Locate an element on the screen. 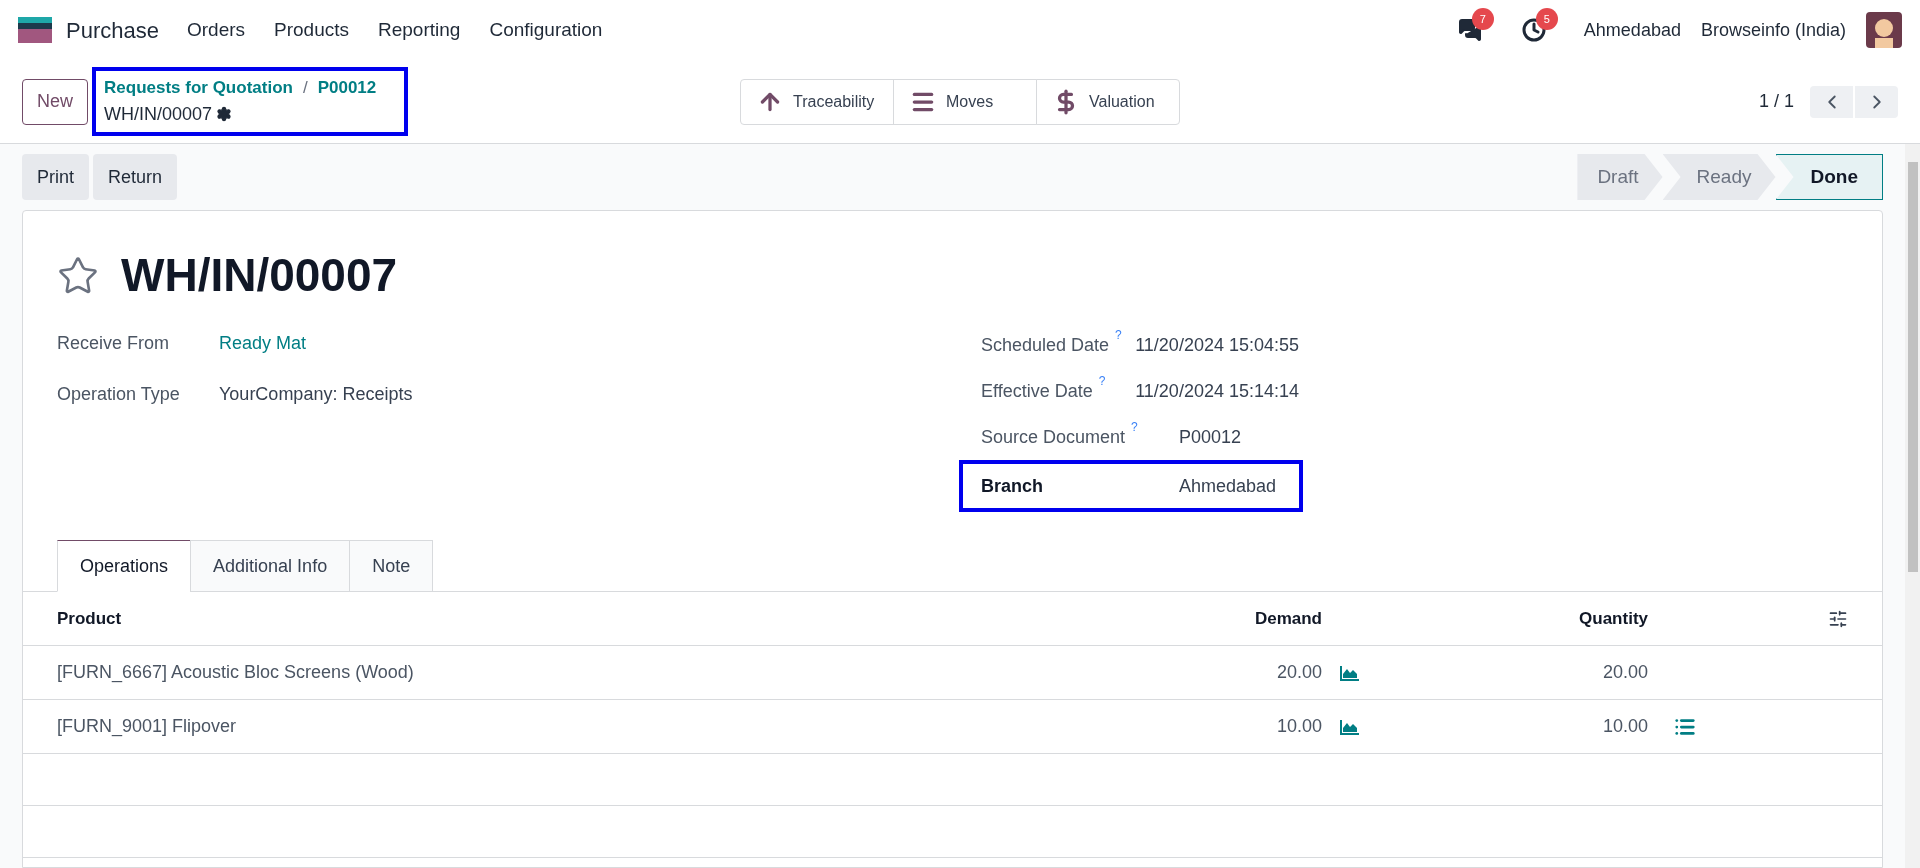 Image resolution: width=1920 pixels, height=868 pixels. field-label: Source Document is located at coordinates (1053, 437).